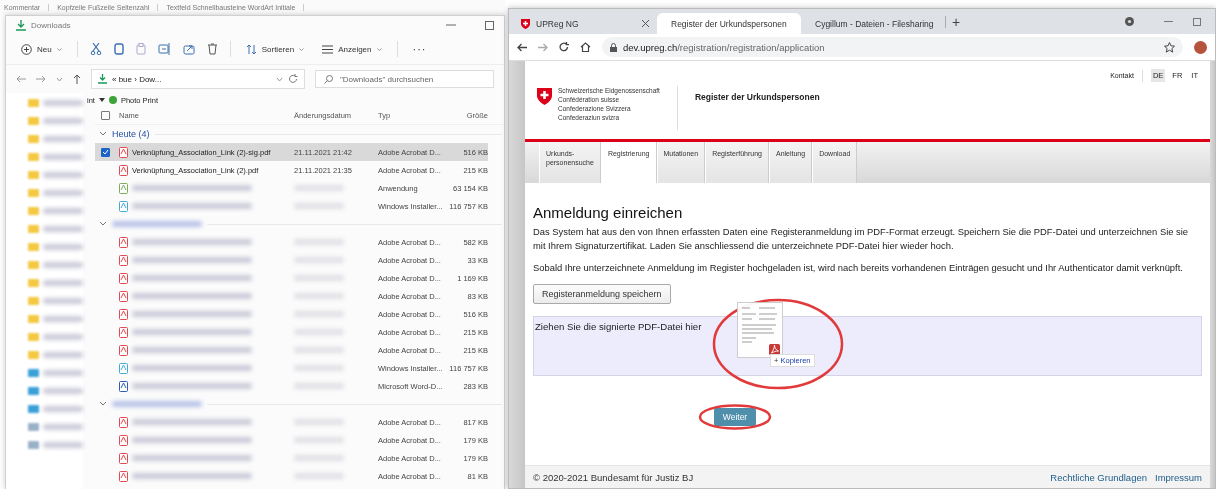 This screenshot has height=489, width=1216. Describe the element at coordinates (729, 23) in the screenshot. I see `browser-tab: Register der Urkundspersonen` at that location.